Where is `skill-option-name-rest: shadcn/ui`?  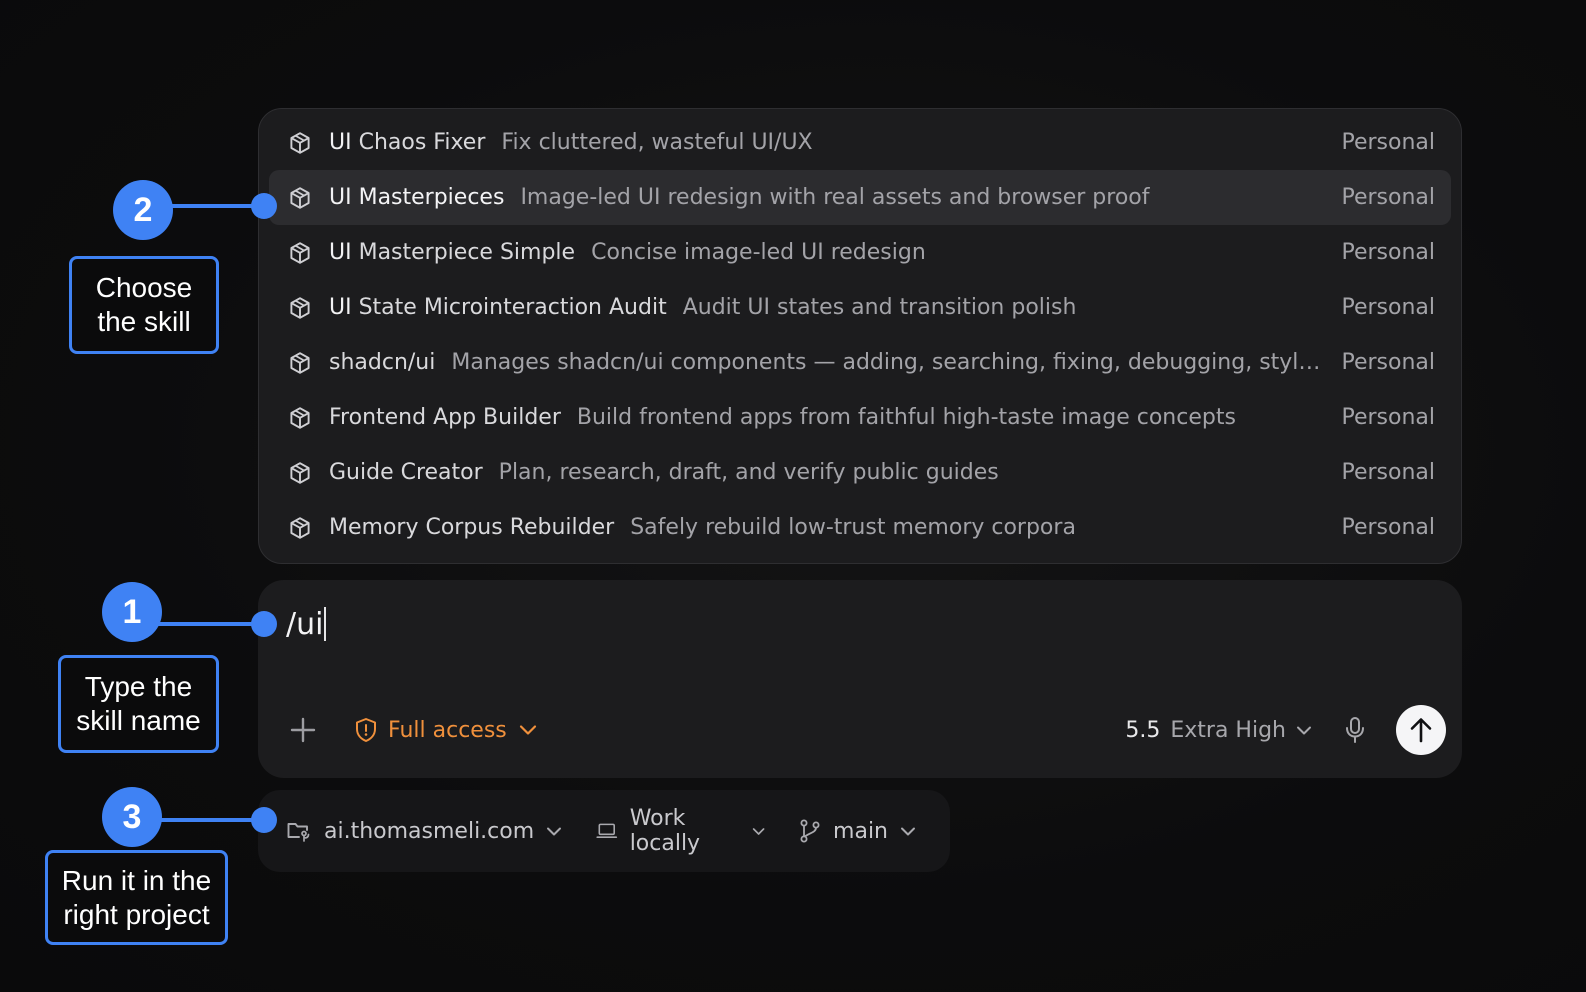 skill-option-name-rest: shadcn/ui is located at coordinates (382, 362).